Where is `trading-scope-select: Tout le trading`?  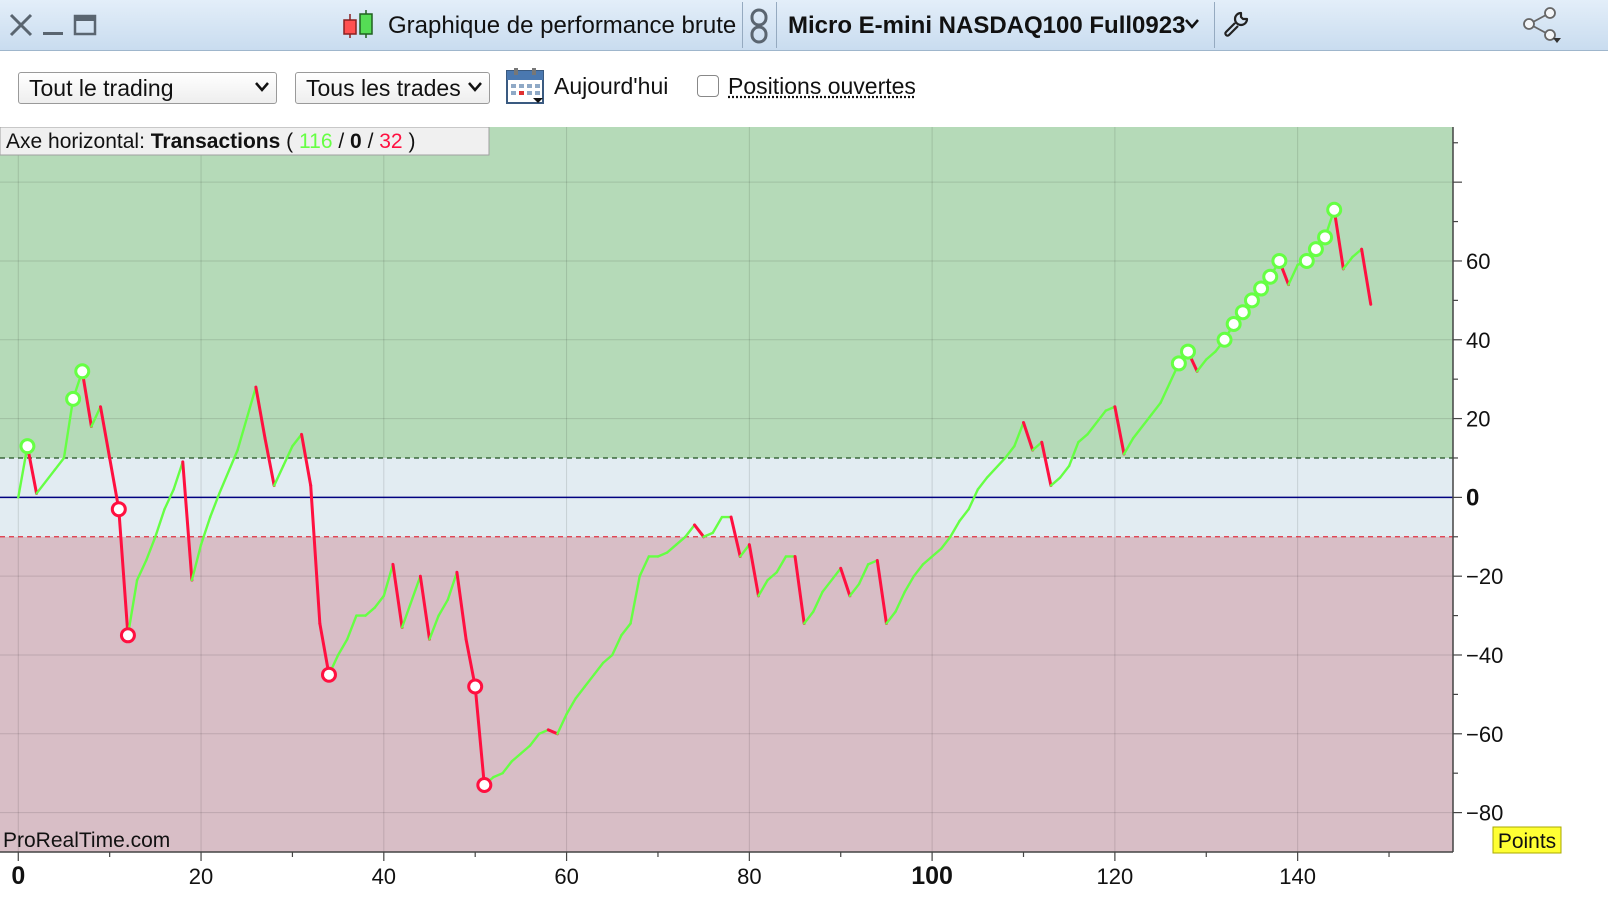
trading-scope-select: Tout le trading is located at coordinates (147, 88).